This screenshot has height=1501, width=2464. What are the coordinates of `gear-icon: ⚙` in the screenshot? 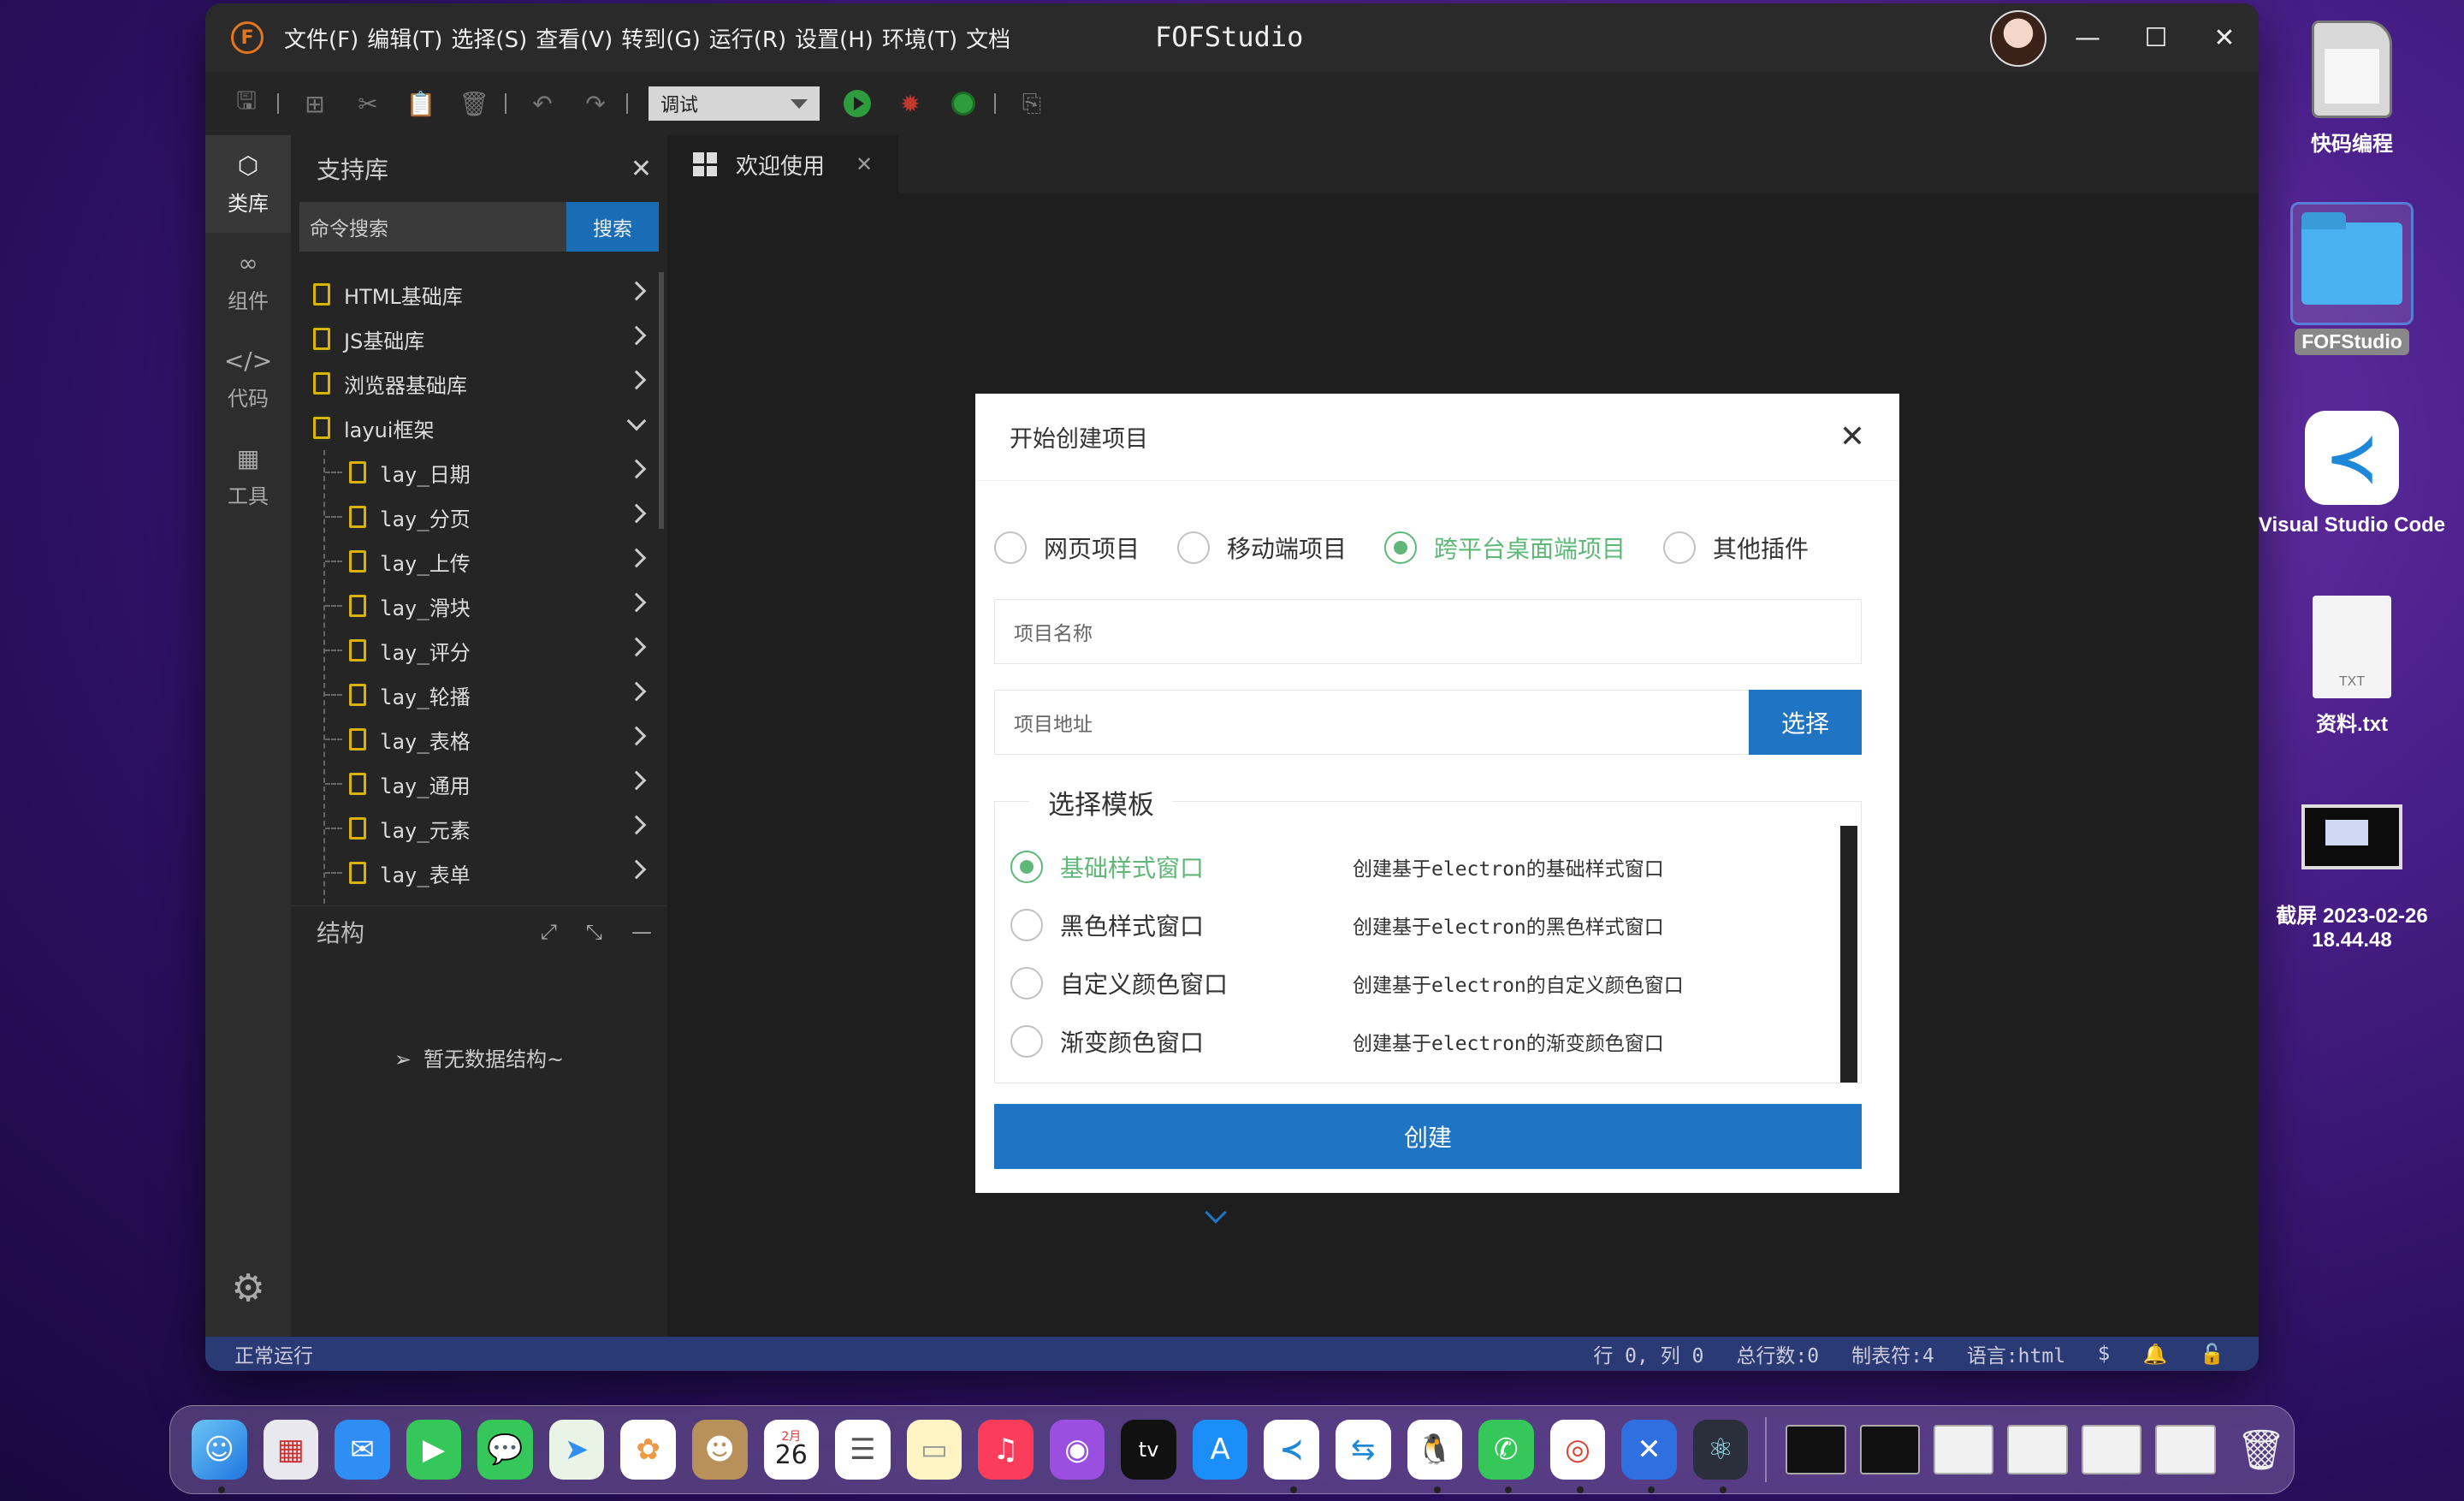 It's located at (248, 1289).